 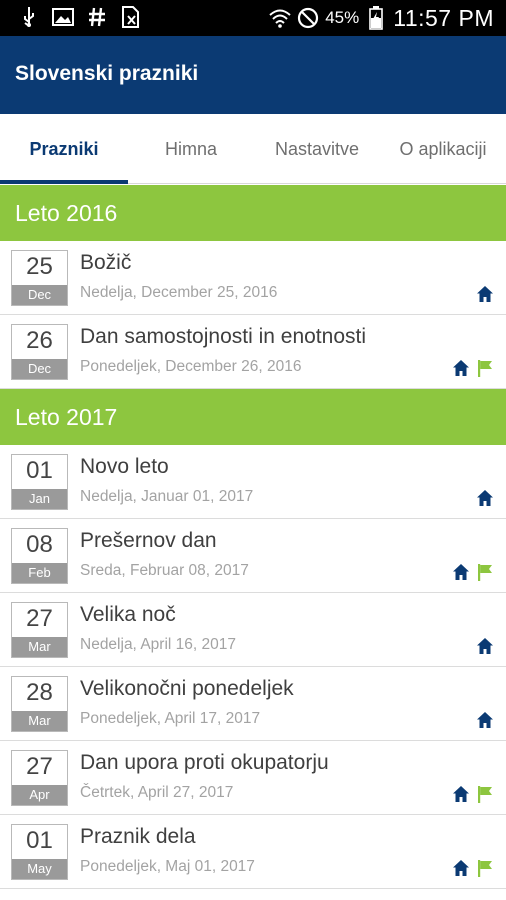 I want to click on holiday-title: Praznik dela, so click(x=138, y=836).